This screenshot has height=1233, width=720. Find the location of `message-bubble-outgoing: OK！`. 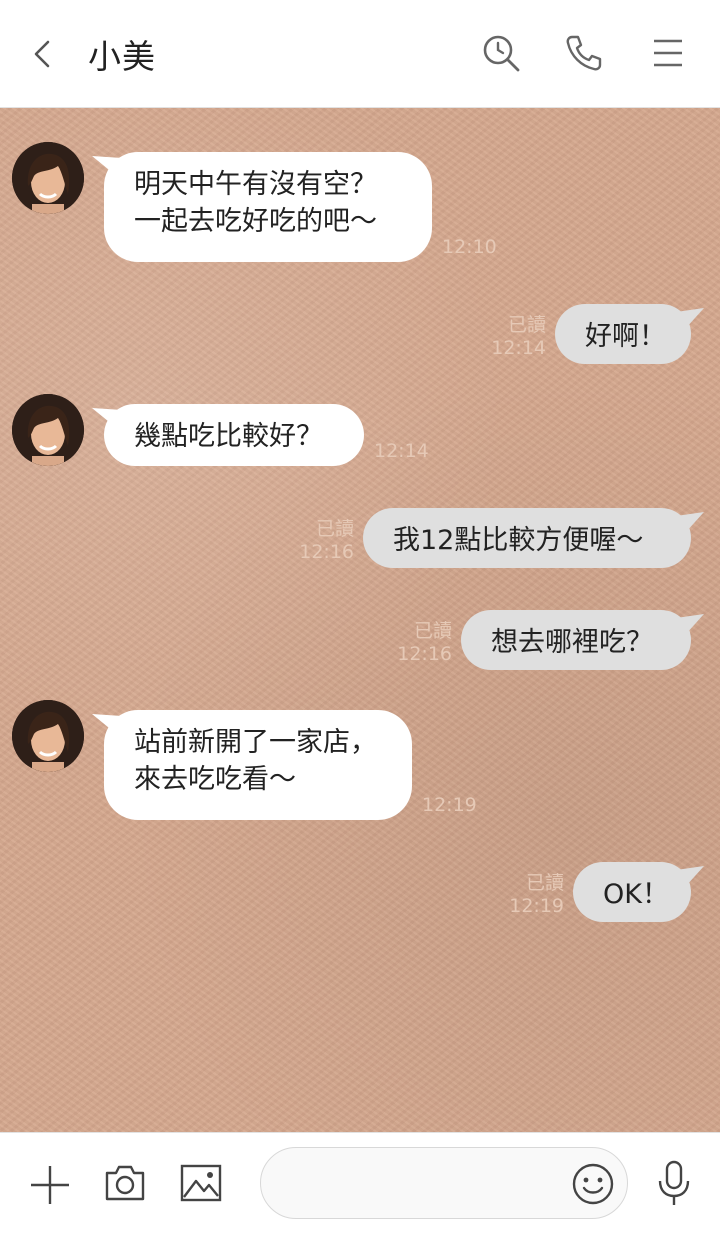

message-bubble-outgoing: OK！ is located at coordinates (632, 892).